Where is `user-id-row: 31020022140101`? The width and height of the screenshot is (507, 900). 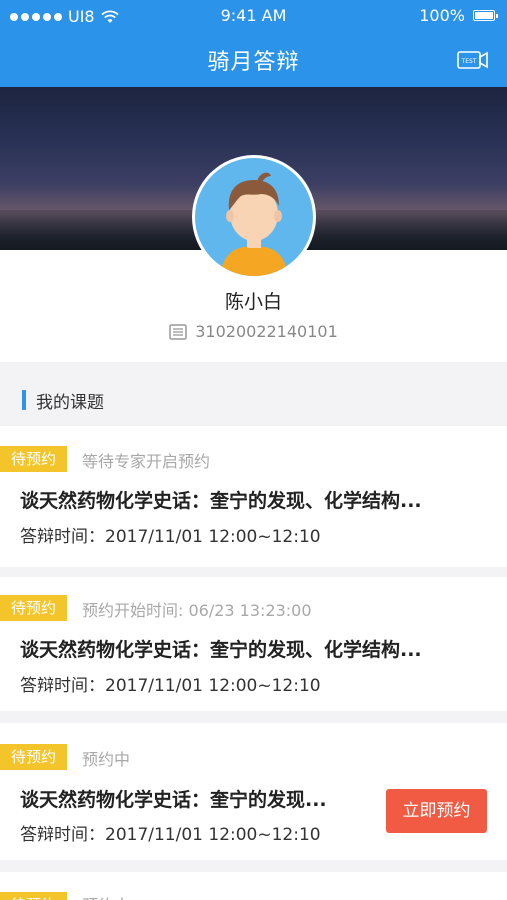
user-id-row: 31020022140101 is located at coordinates (253, 331).